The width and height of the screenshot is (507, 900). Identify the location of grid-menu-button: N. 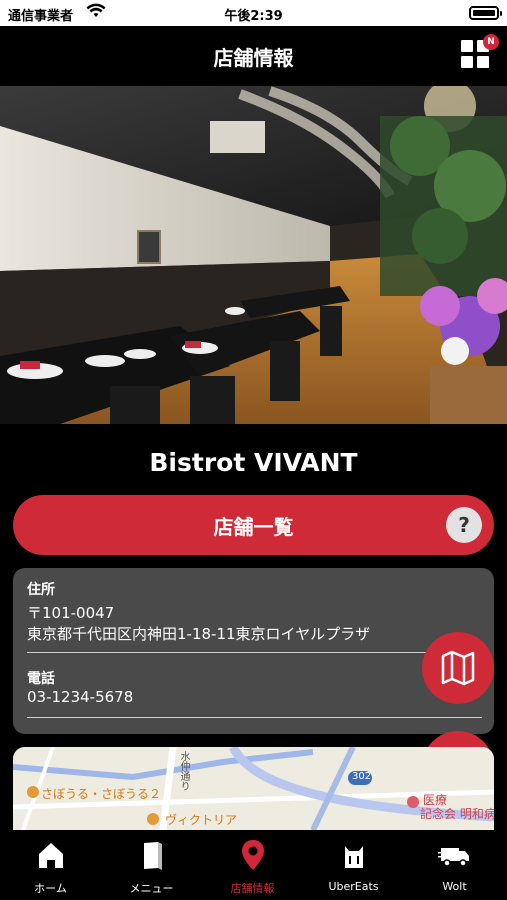
(480, 52).